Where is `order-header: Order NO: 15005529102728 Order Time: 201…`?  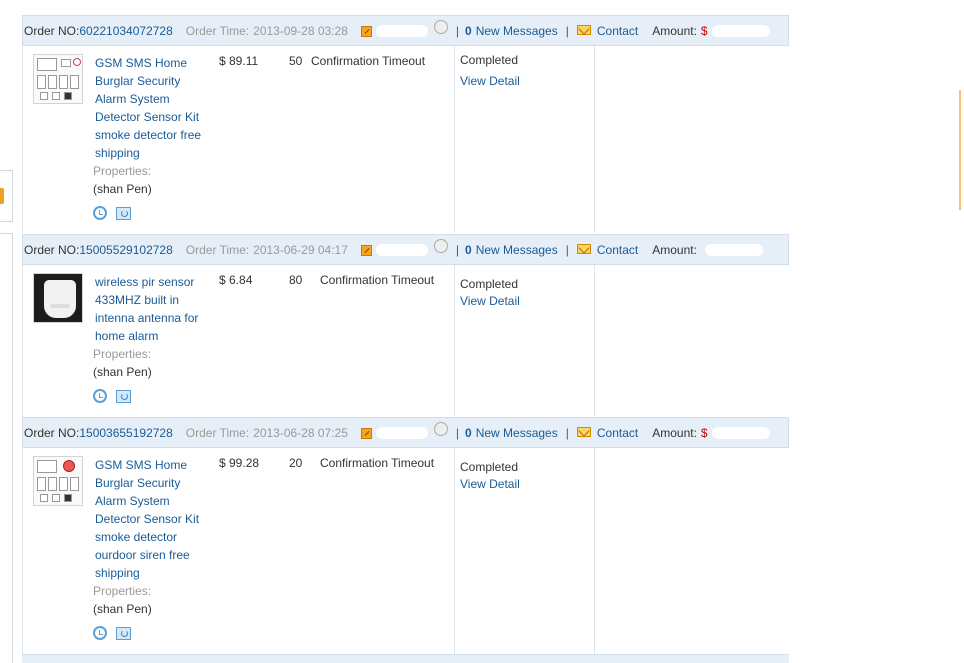 order-header: Order NO: 15005529102728 Order Time: 201… is located at coordinates (405, 249).